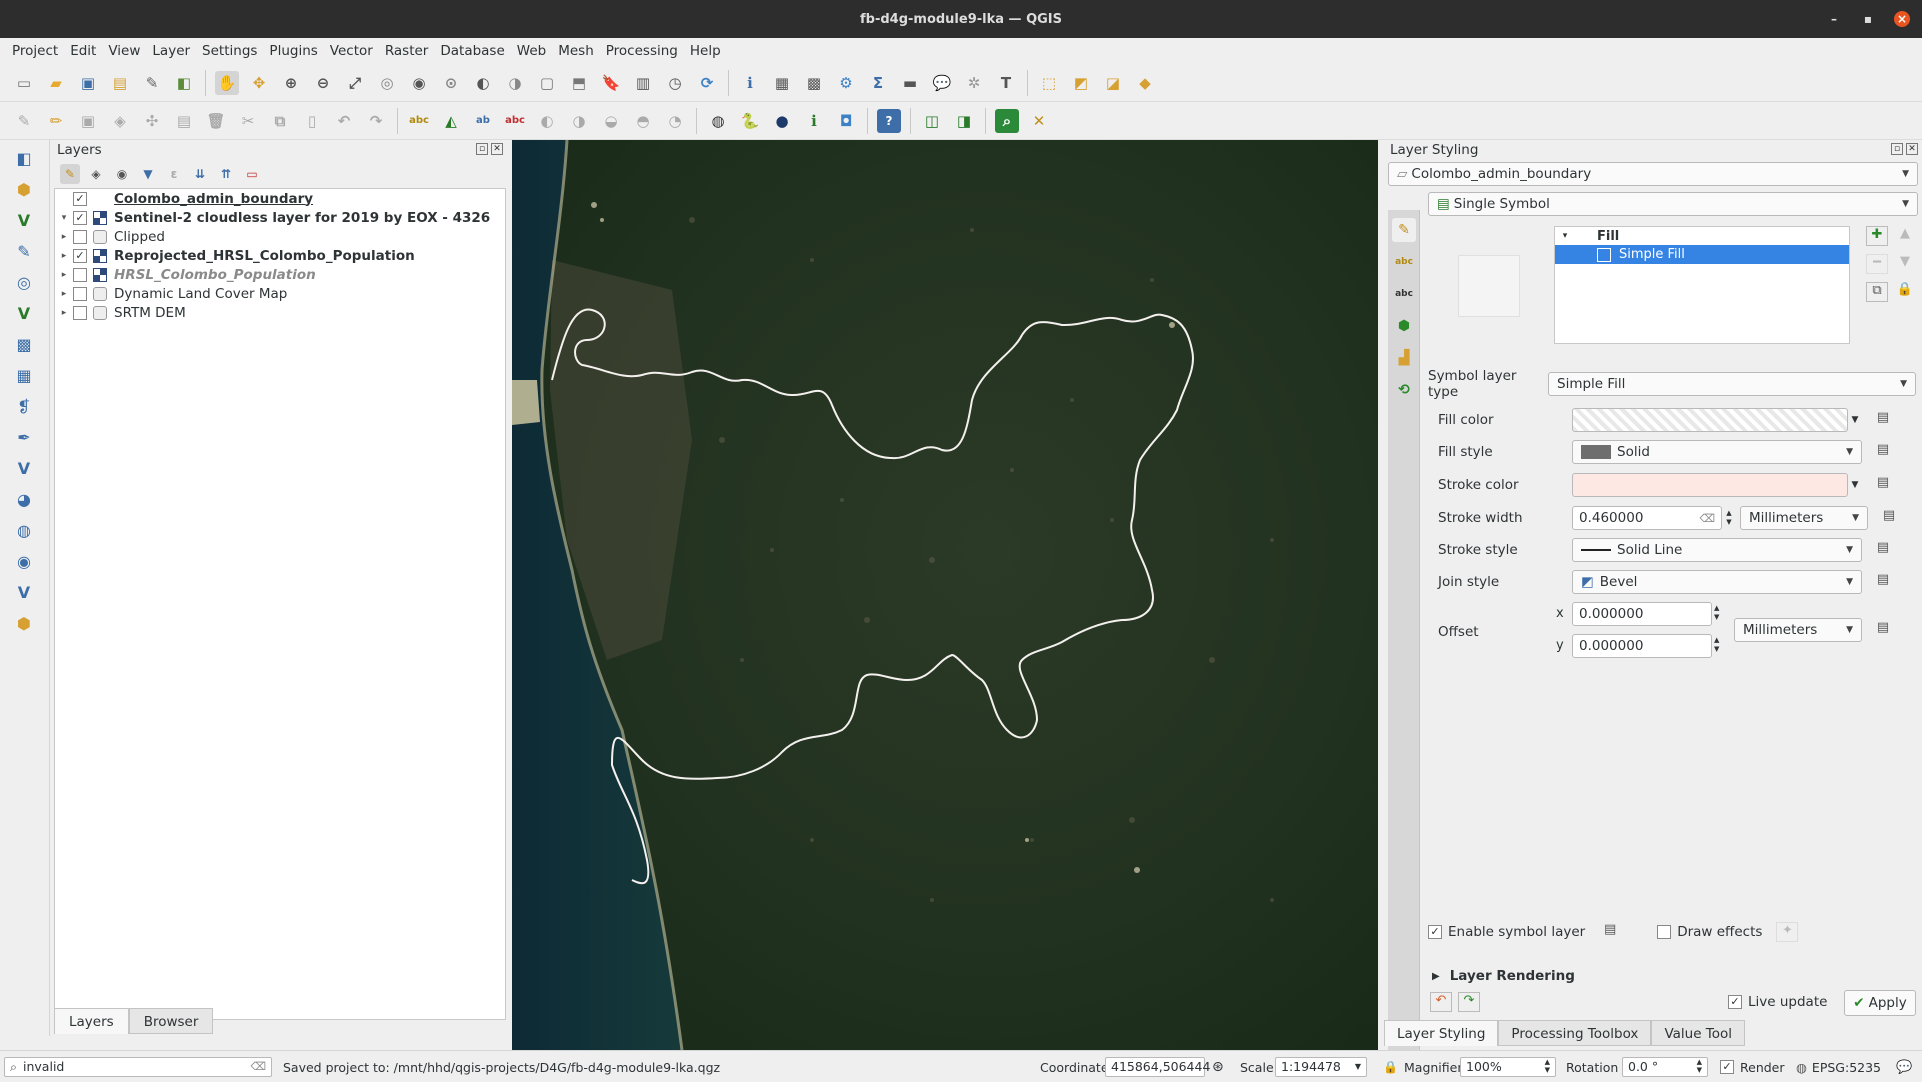 Image resolution: width=1922 pixels, height=1082 pixels. I want to click on effects-icon: ✦, so click(1787, 932).